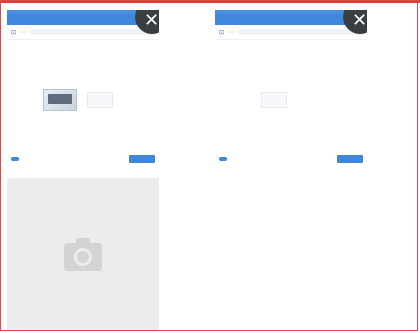  I want to click on camera-icon, so click(83, 254).